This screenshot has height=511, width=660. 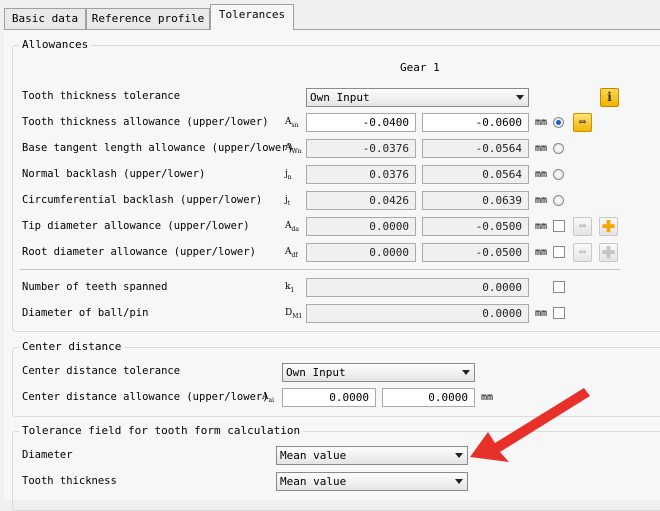 I want to click on annotation-arrow, so click(x=530, y=425).